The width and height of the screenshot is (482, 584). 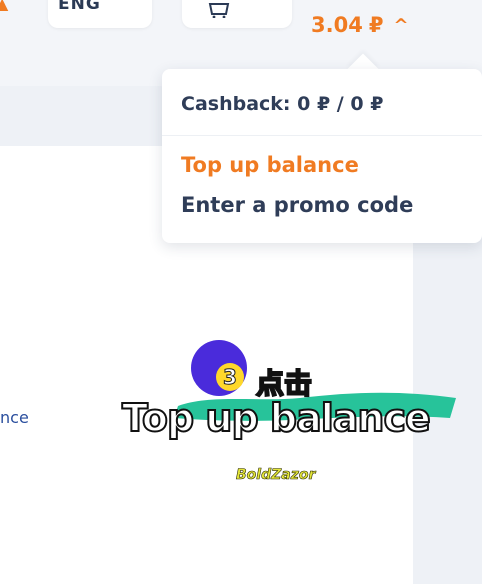 I want to click on promo-code-link: Enter a promo code, so click(x=297, y=205).